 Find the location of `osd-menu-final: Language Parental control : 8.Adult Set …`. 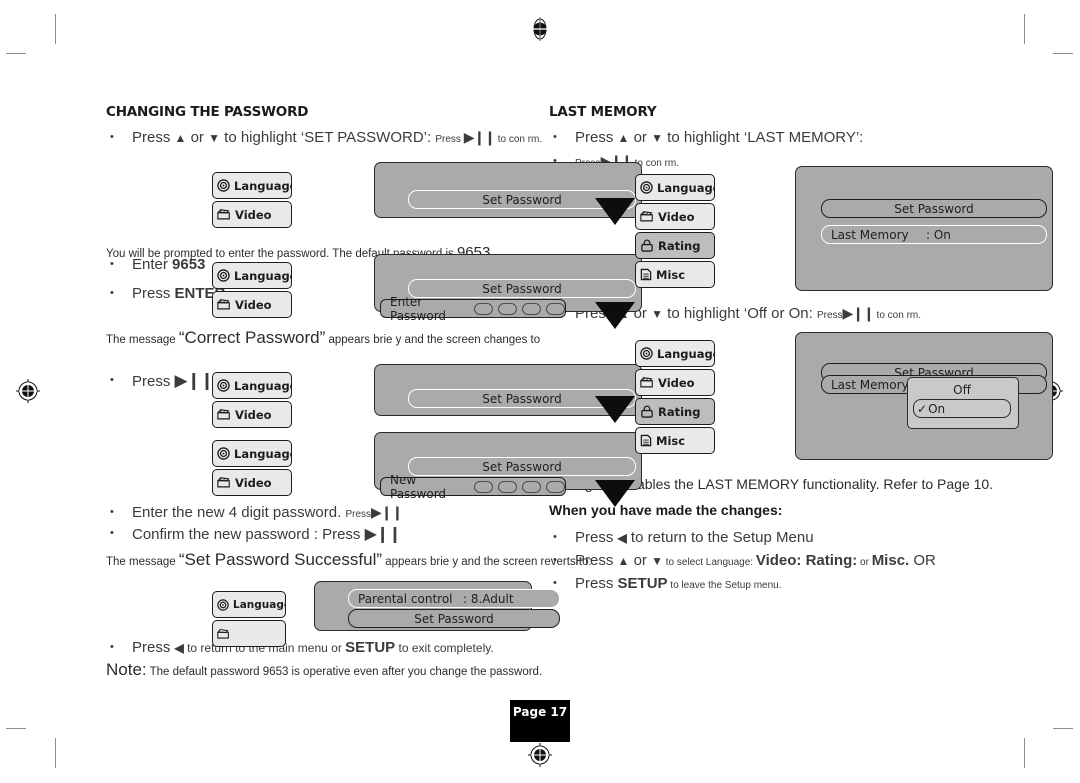

osd-menu-final: Language Parental control : 8.Adult Set … is located at coordinates (386, 614).